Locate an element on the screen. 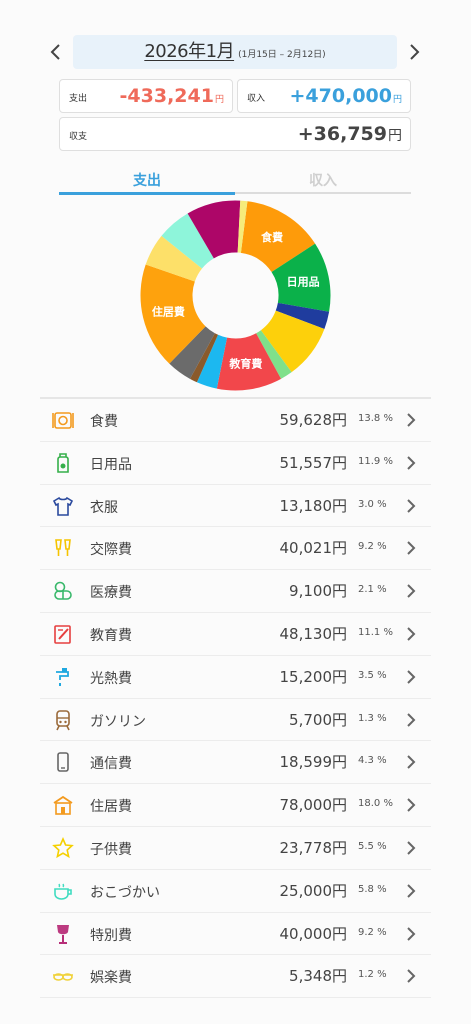  category-name: 交際費 is located at coordinates (111, 550).